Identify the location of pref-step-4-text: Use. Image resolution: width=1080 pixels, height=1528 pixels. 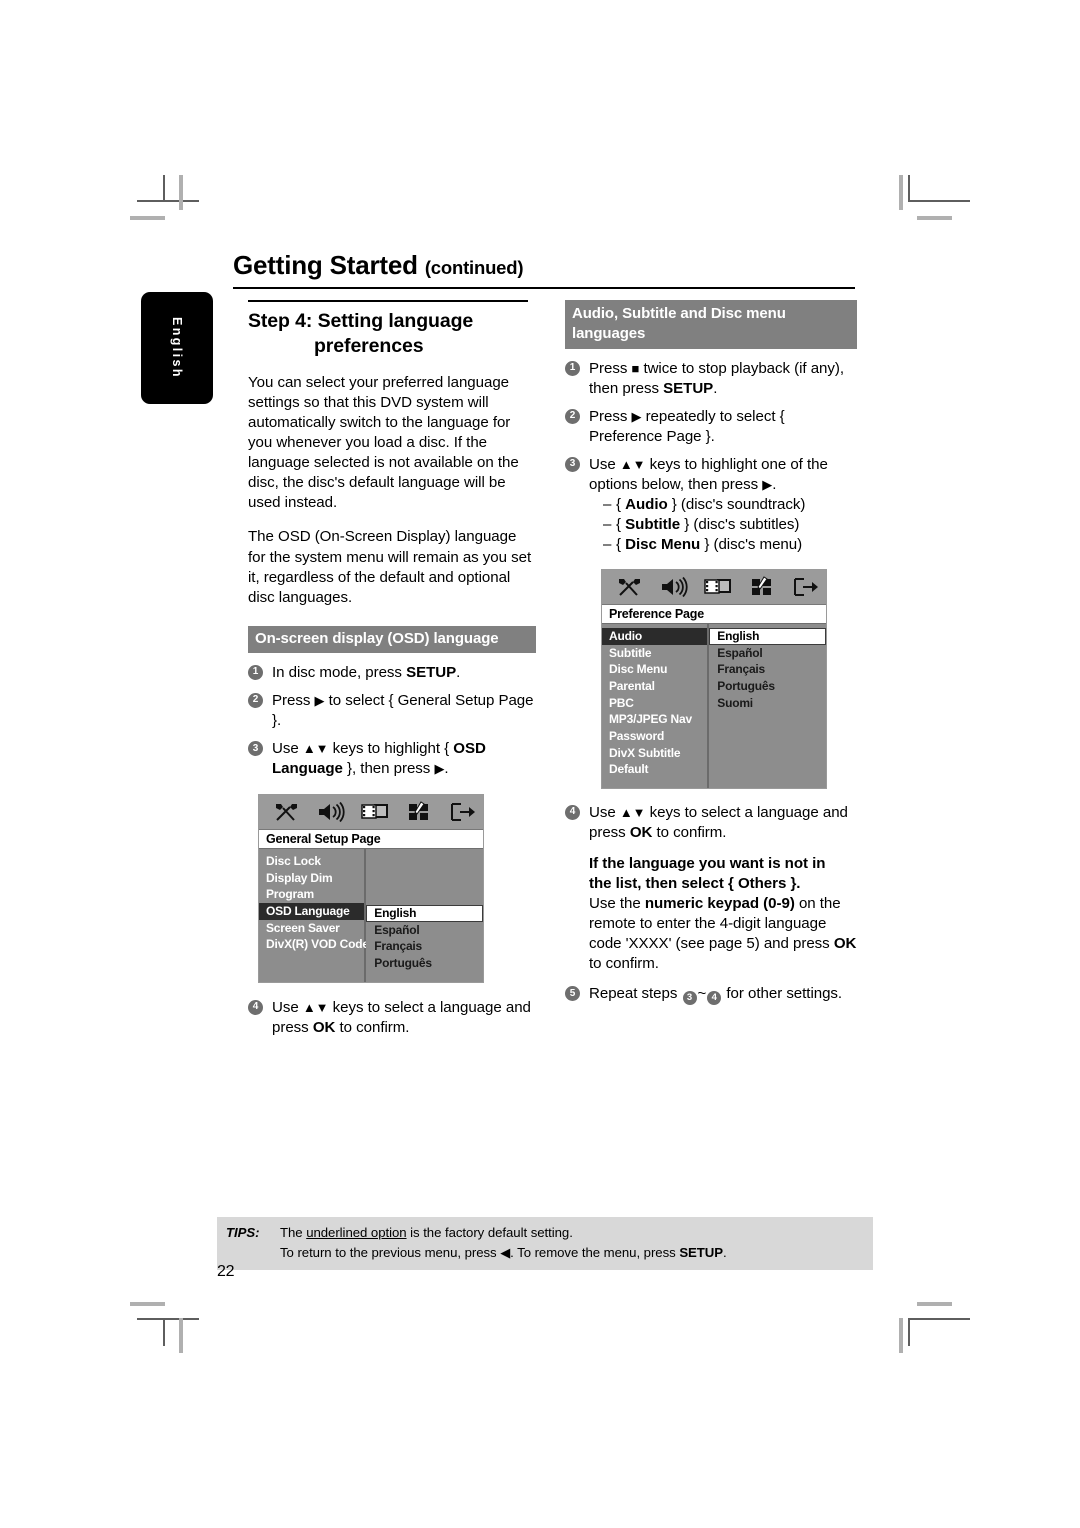
(604, 812).